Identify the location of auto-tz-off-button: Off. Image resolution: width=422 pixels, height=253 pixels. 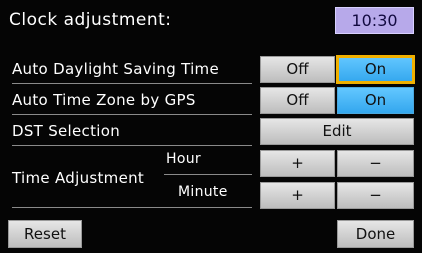
(297, 100).